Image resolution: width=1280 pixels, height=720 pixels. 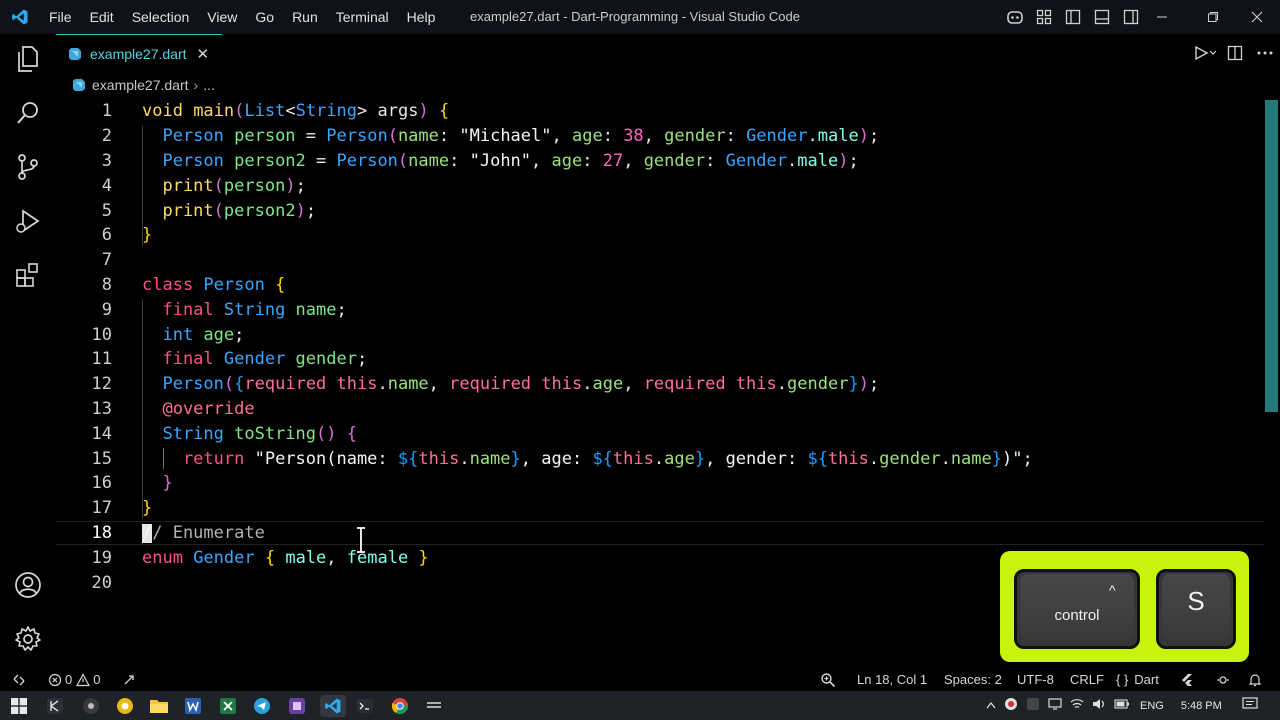 I want to click on code-line: 8 class Person {, so click(x=660, y=285).